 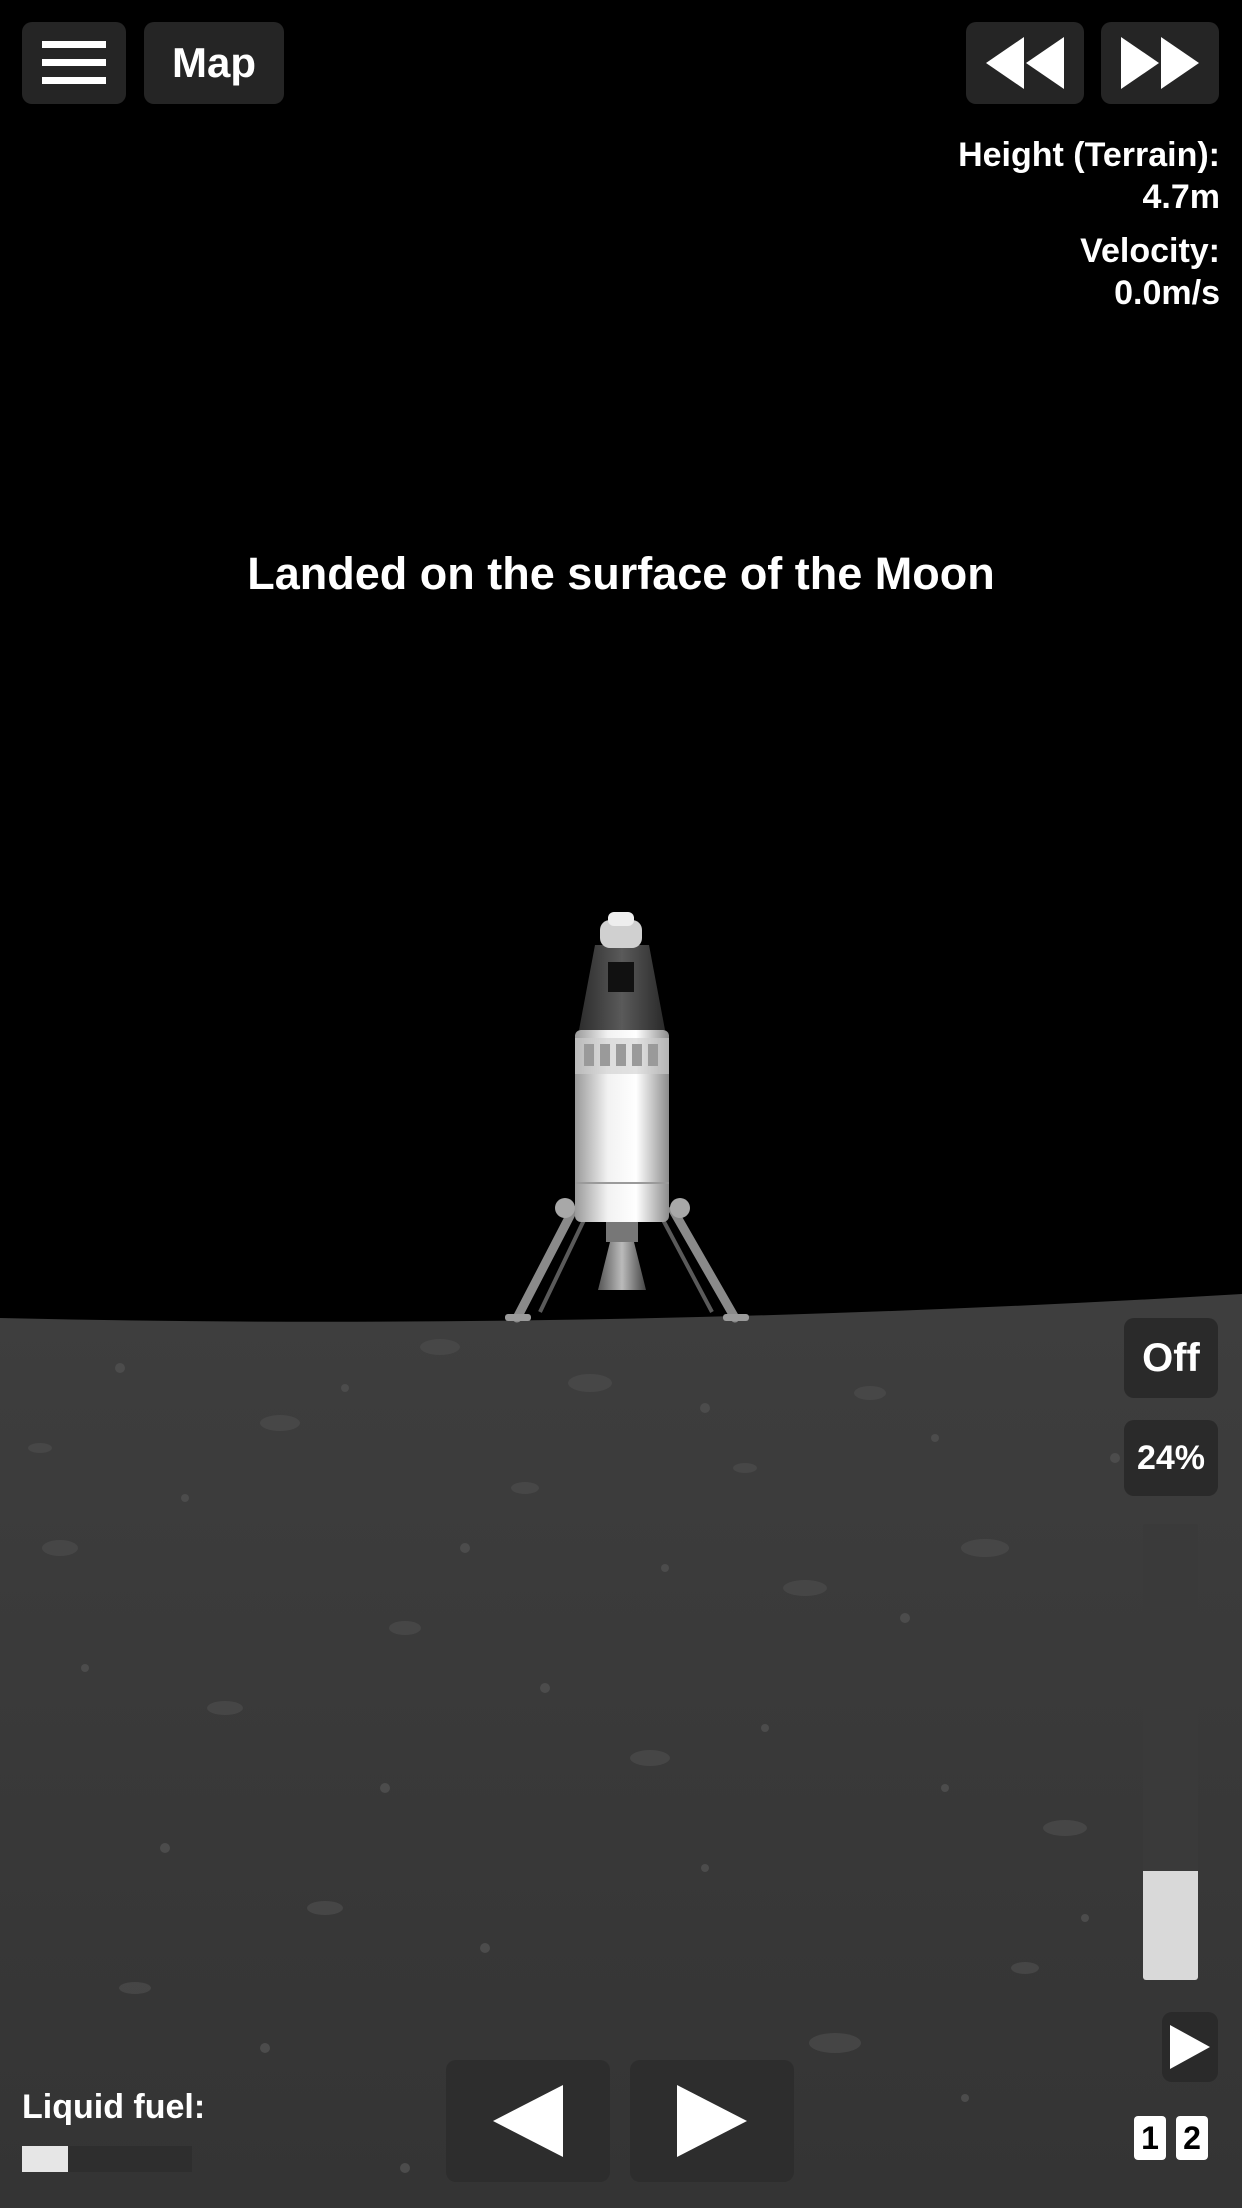 I want to click on rewind-button, so click(x=1025, y=63).